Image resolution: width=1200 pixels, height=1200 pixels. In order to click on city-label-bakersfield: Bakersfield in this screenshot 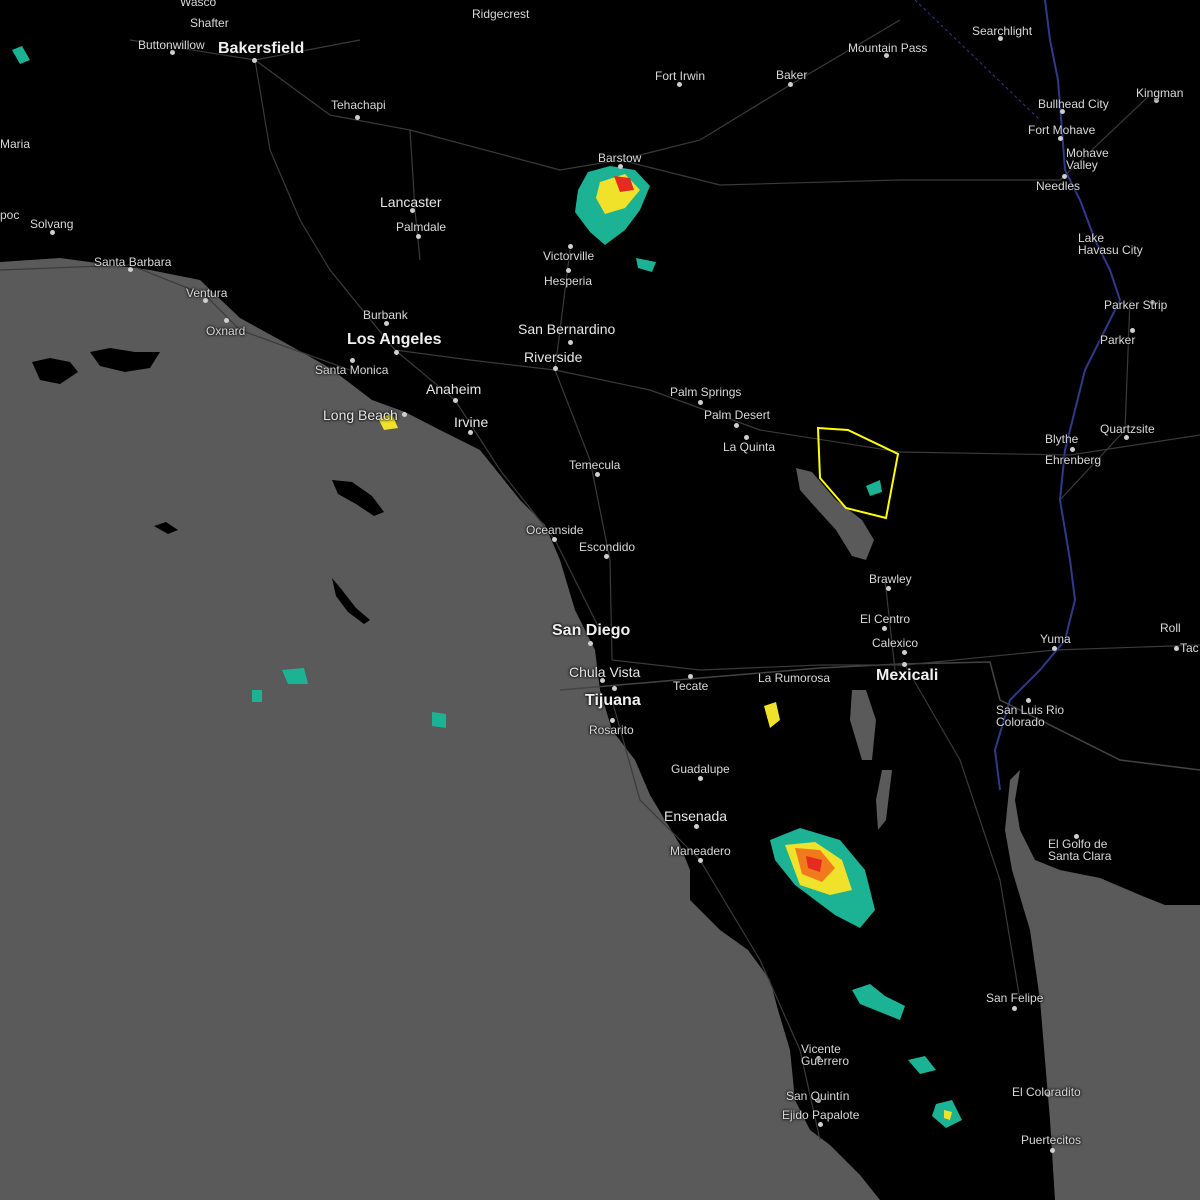, I will do `click(261, 48)`.